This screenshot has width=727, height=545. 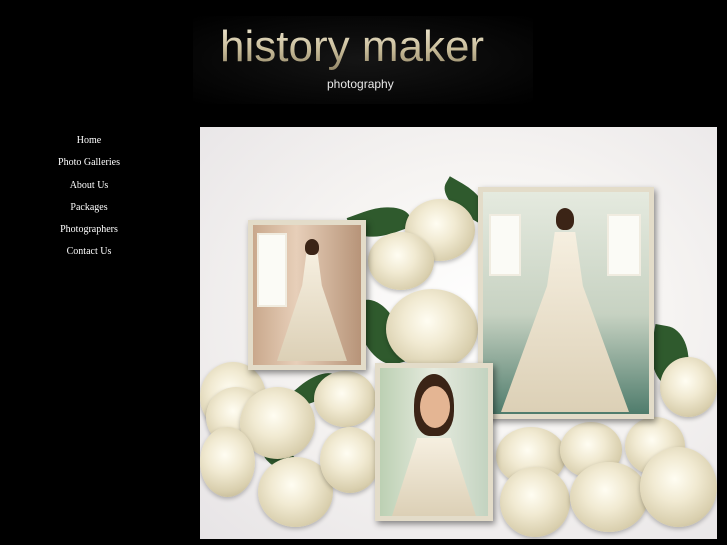 What do you see at coordinates (352, 46) in the screenshot?
I see `logo-title: history maker` at bounding box center [352, 46].